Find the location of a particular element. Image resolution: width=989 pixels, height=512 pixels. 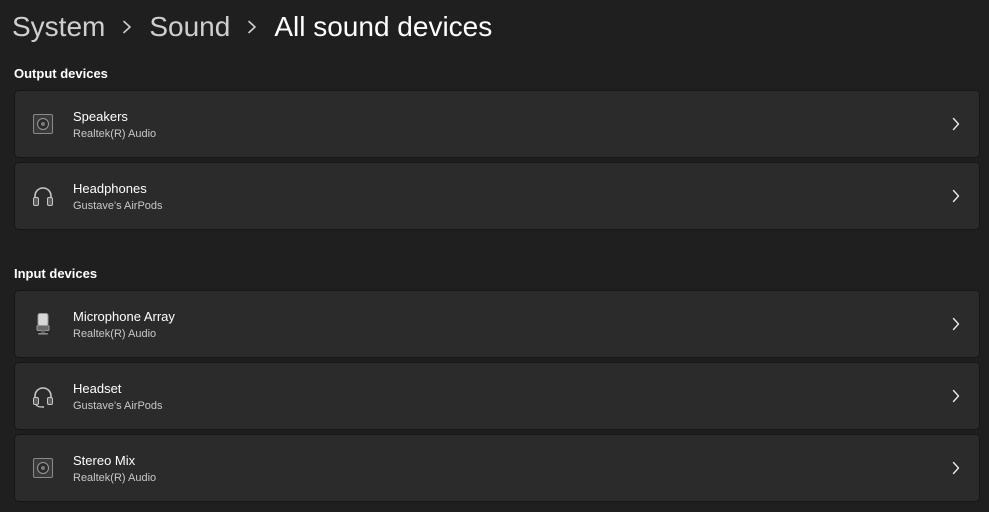

device-name: Headset is located at coordinates (97, 388).